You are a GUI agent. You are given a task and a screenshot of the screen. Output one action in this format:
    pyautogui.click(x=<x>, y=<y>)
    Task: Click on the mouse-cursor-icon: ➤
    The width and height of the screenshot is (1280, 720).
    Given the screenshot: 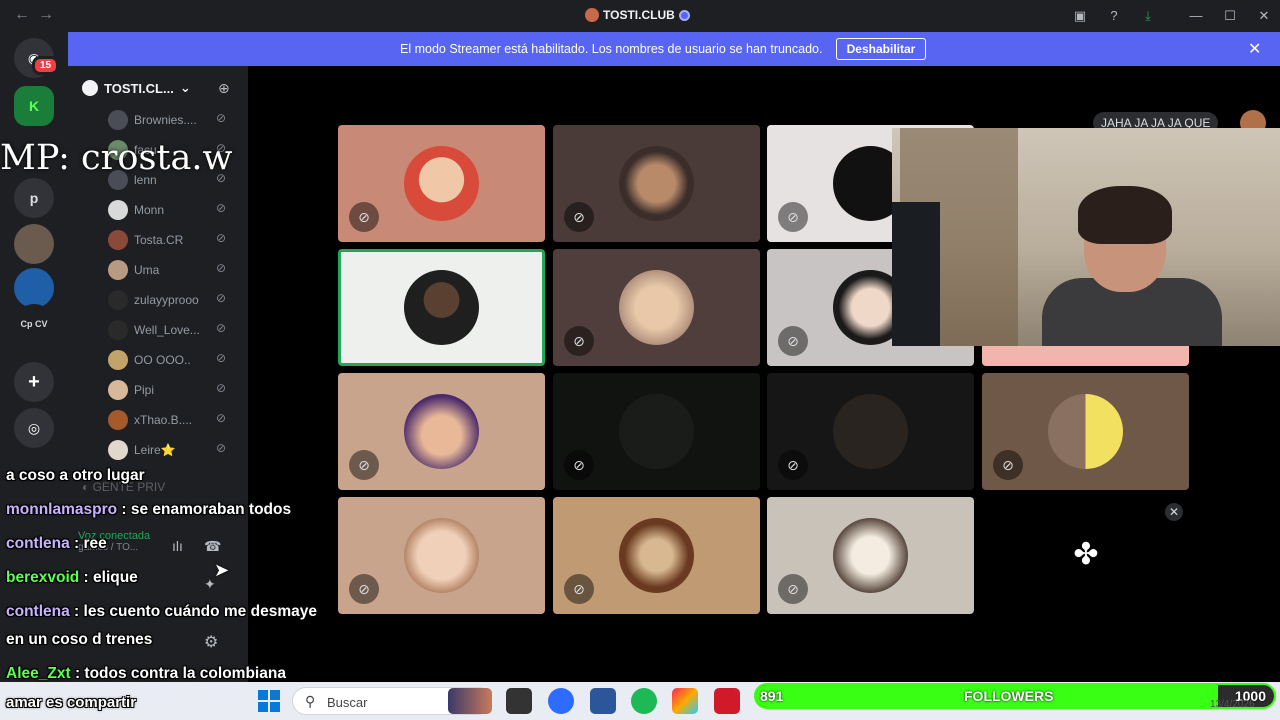 What is the action you would take?
    pyautogui.click(x=222, y=570)
    